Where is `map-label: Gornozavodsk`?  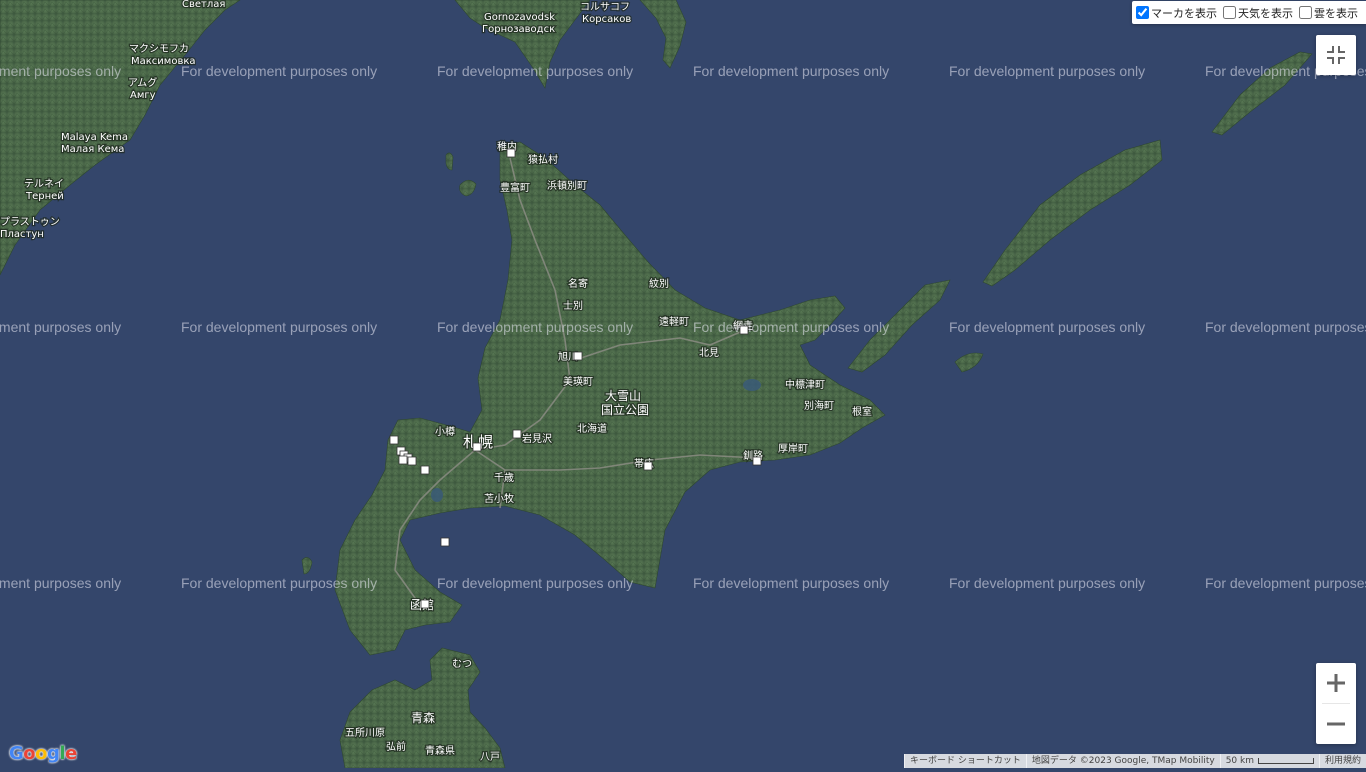
map-label: Gornozavodsk is located at coordinates (519, 17).